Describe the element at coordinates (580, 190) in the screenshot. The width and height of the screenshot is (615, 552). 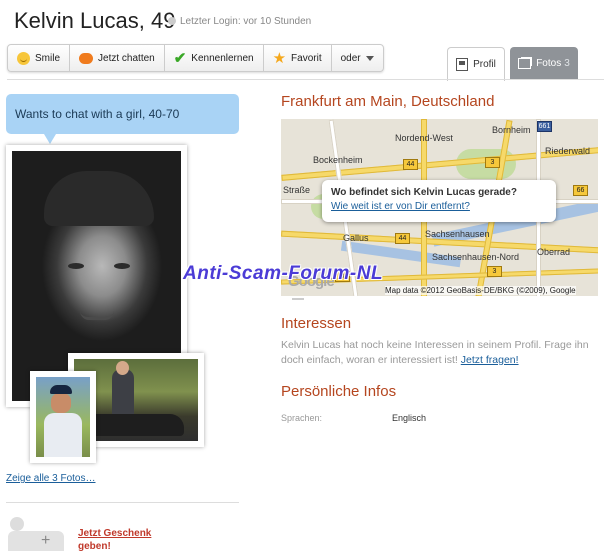
I see `map-road-shield: 66` at that location.